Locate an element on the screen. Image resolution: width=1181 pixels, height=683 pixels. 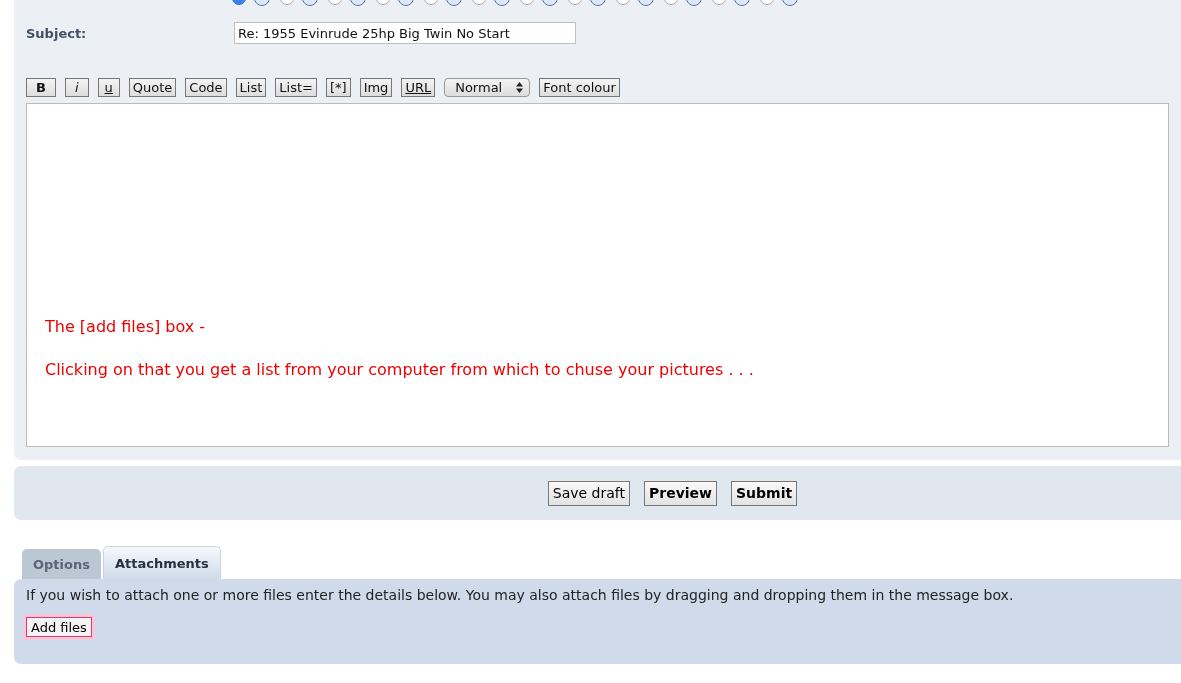
subject-field: Re: 1955 Evinrude 25hp Big Twin No Start is located at coordinates (405, 33).